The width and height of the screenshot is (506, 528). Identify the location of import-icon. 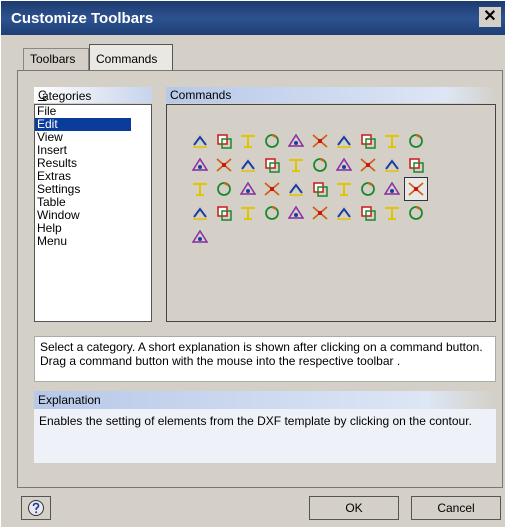
(224, 165).